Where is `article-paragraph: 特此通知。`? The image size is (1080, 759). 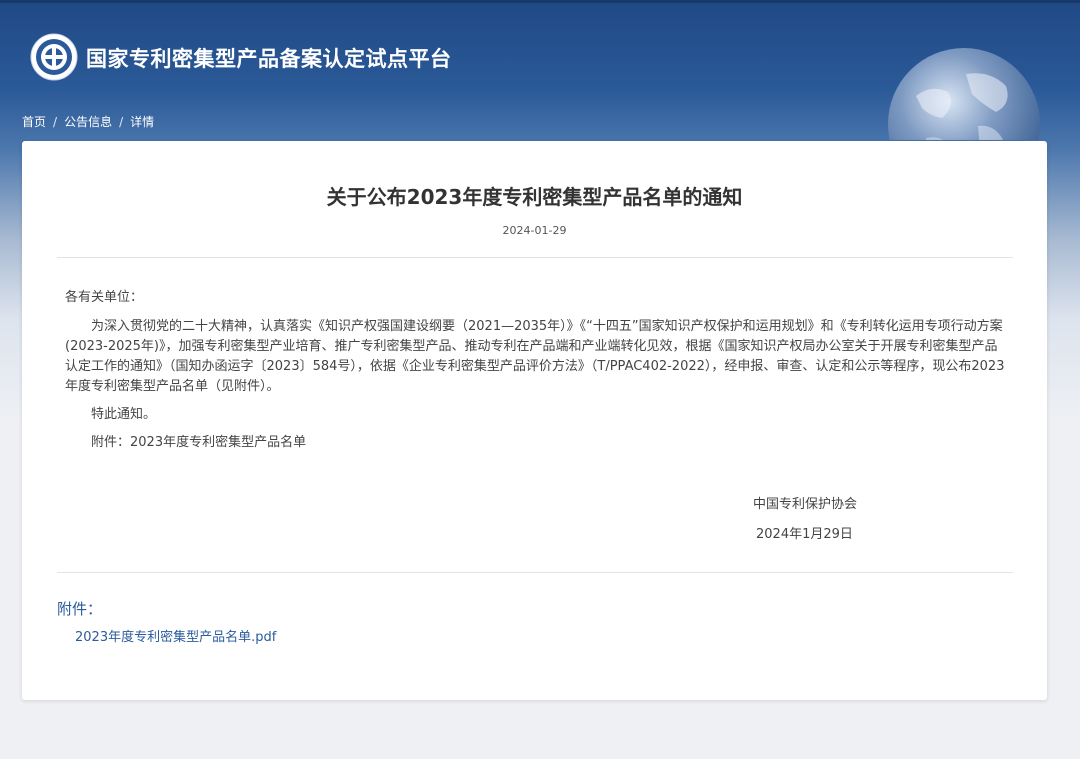
article-paragraph: 特此通知。 is located at coordinates (124, 414).